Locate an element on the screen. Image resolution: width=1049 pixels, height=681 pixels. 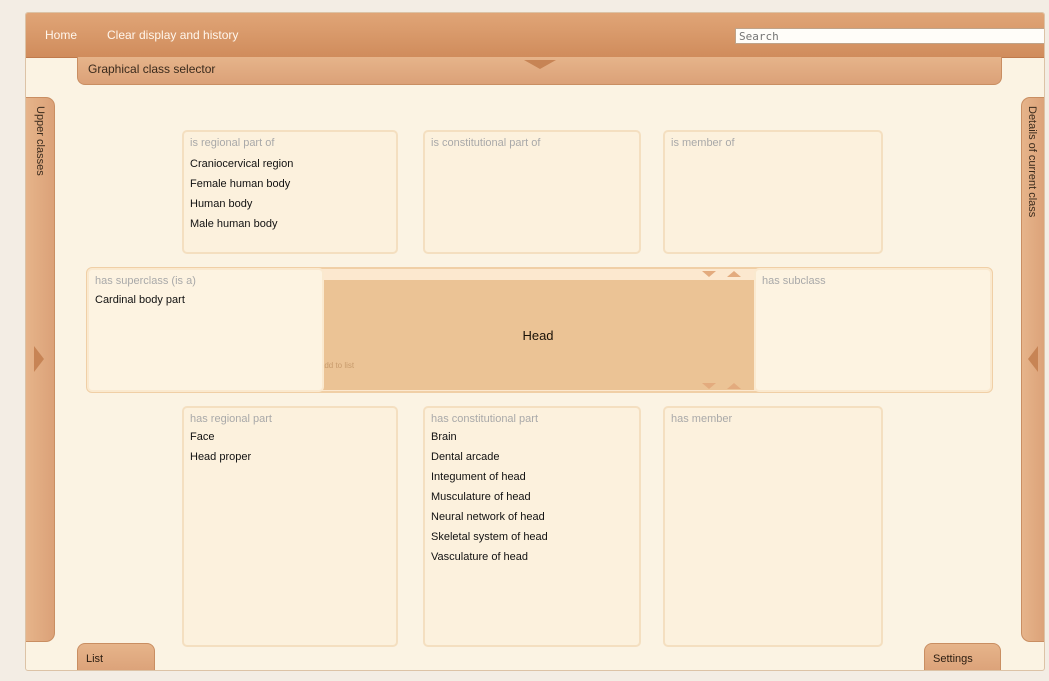
details-current-class-label: Details of current class is located at coordinates (1032, 162).